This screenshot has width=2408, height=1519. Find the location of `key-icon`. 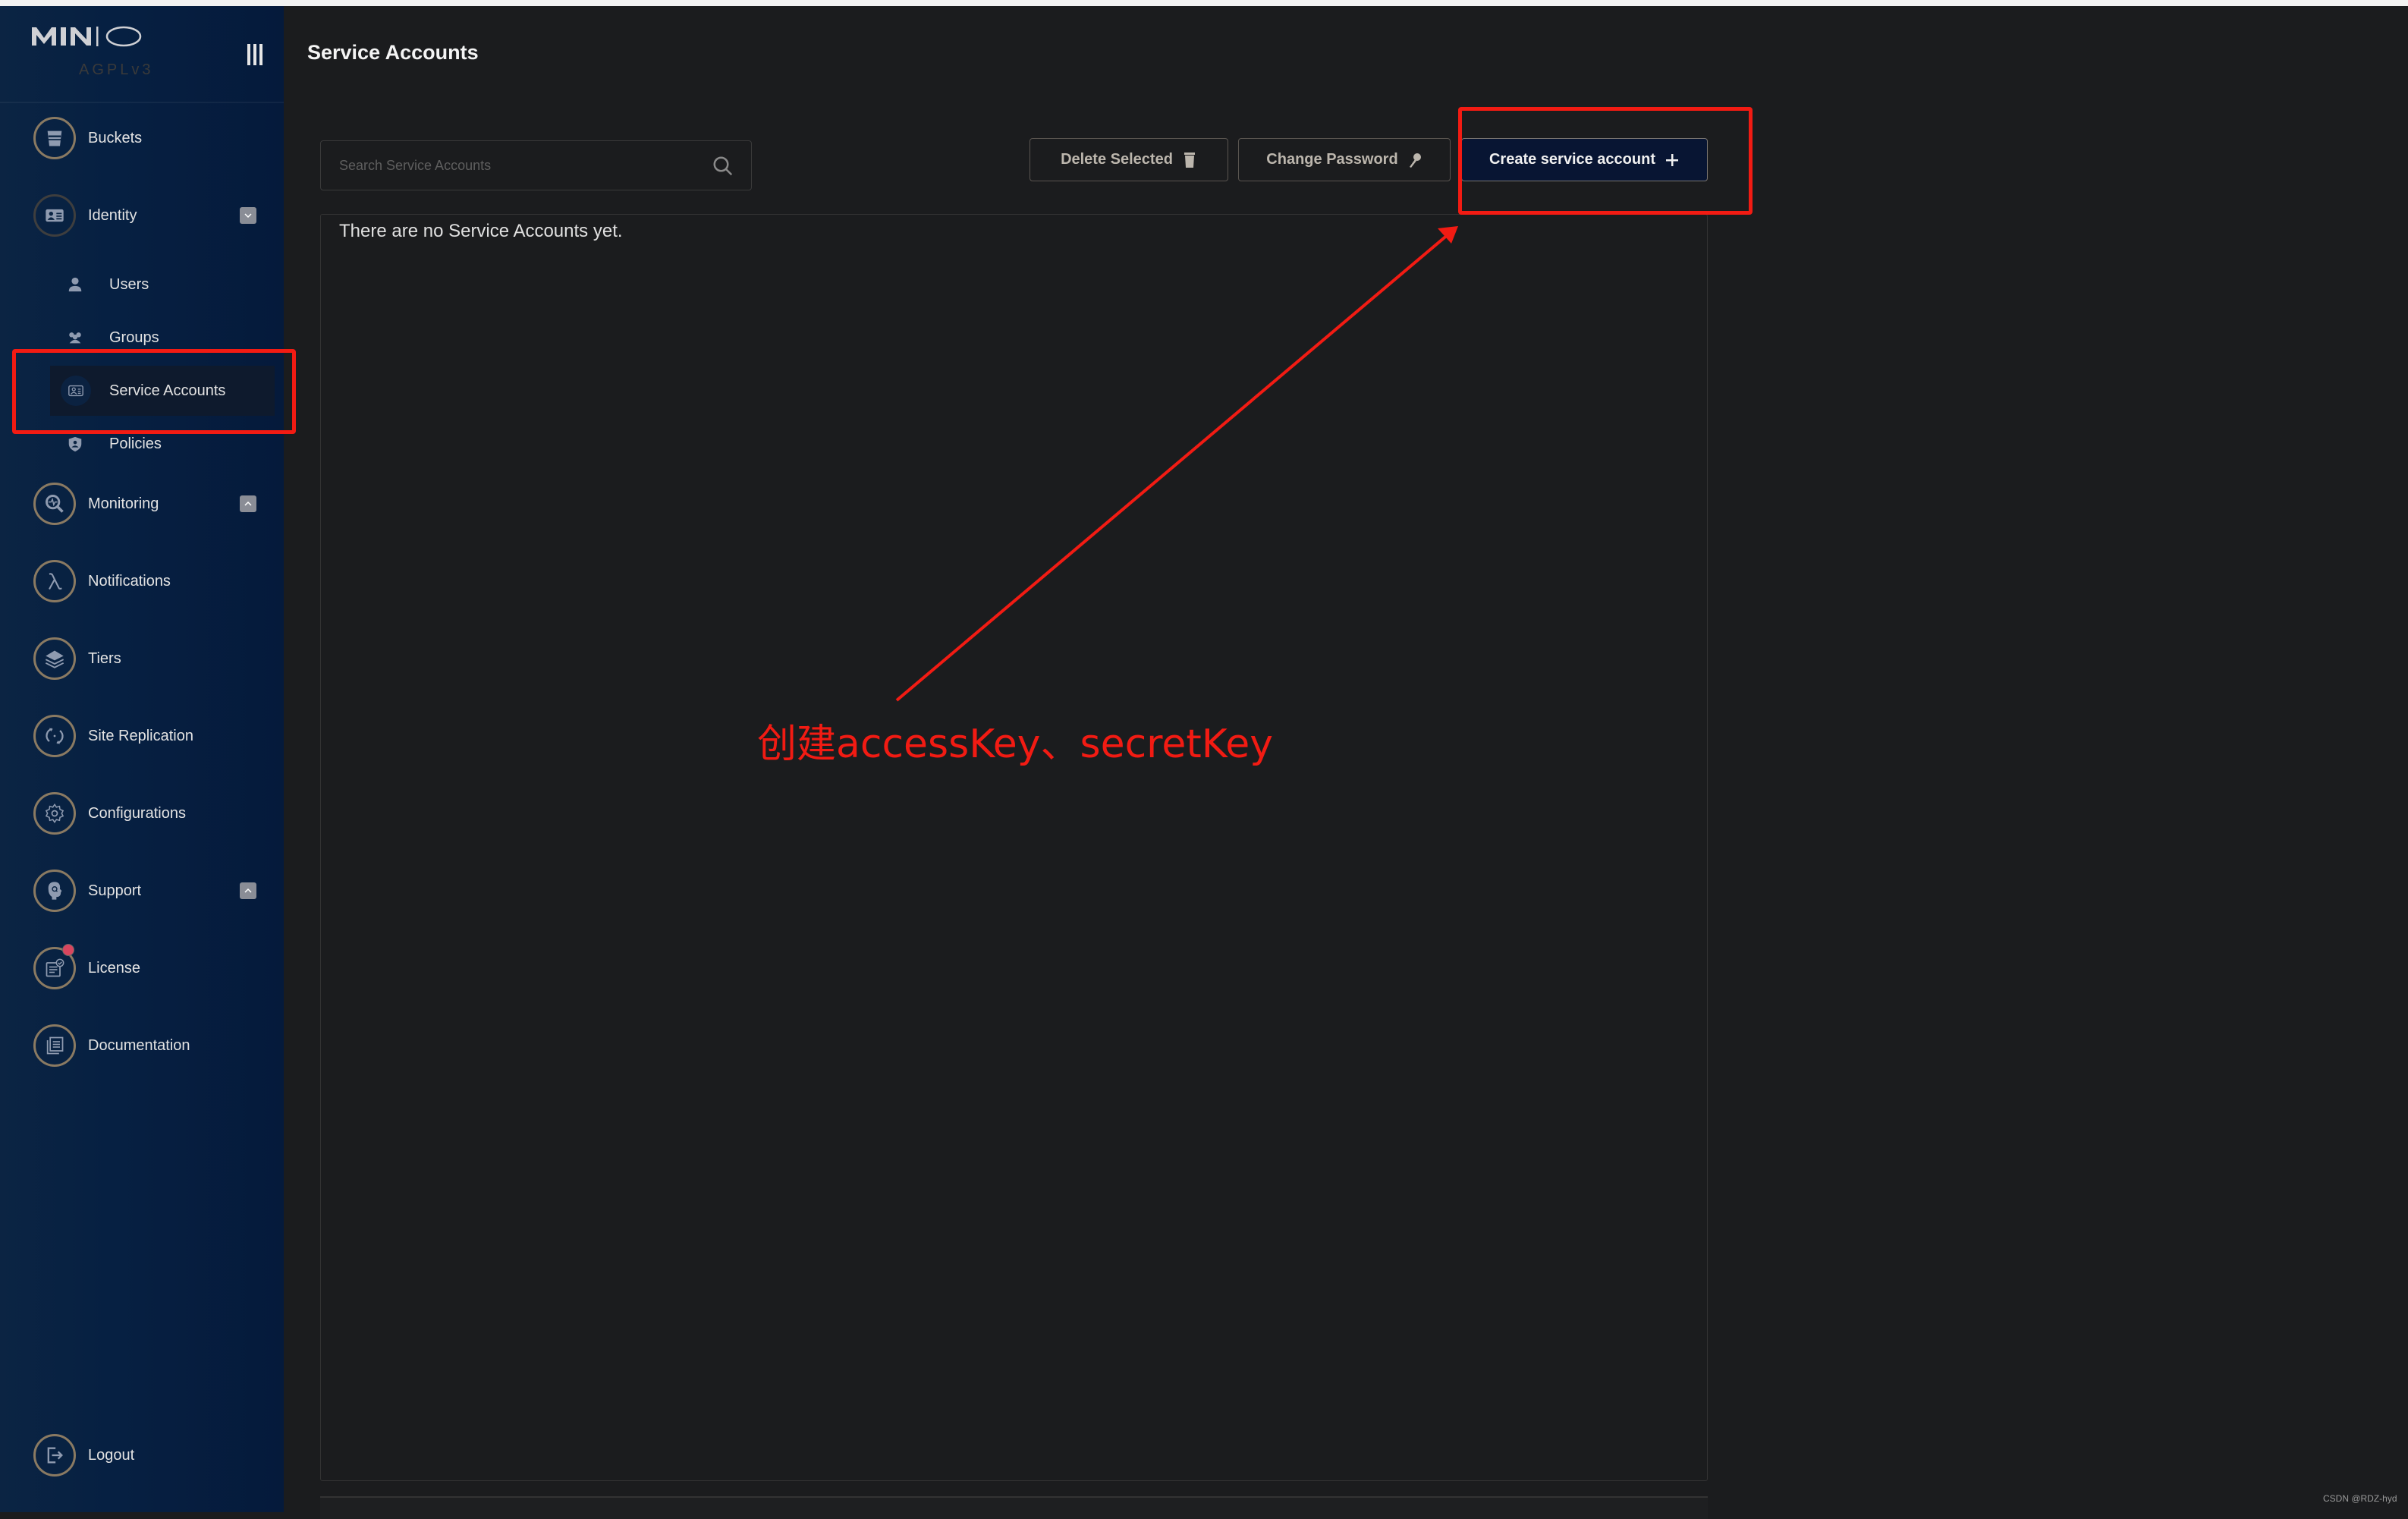

key-icon is located at coordinates (1415, 160).